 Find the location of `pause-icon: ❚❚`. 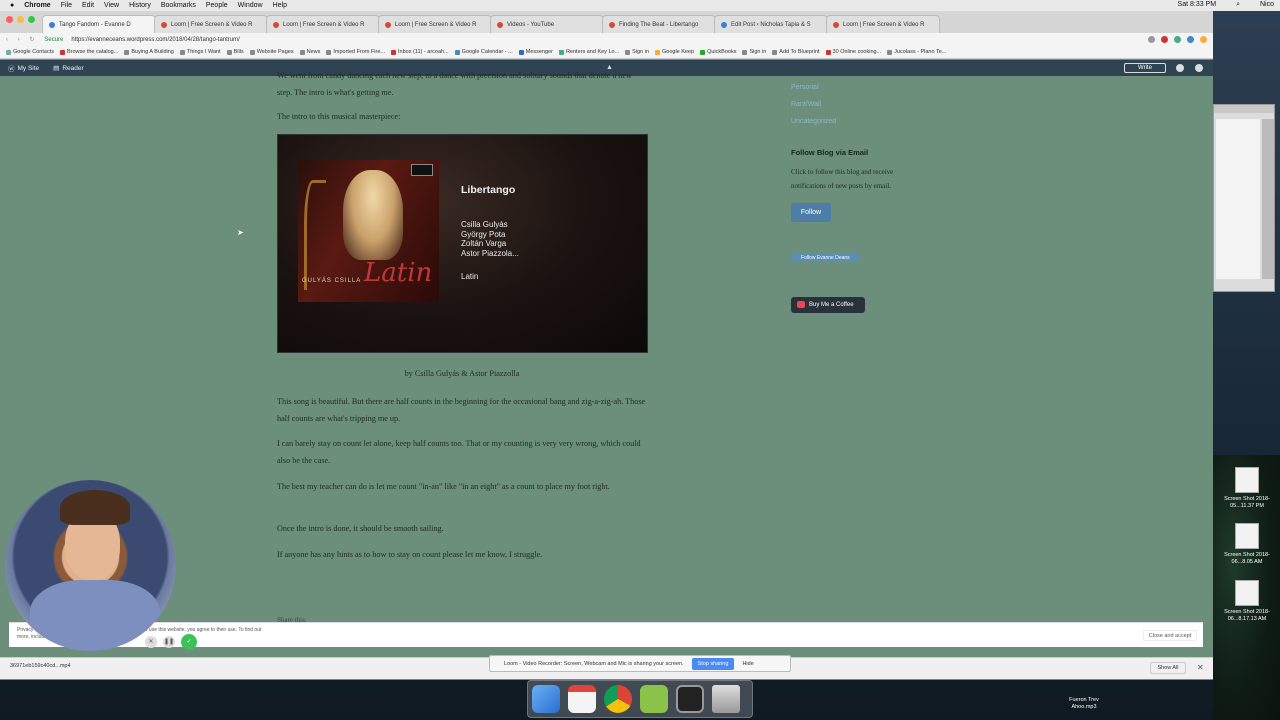

pause-icon: ❚❚ is located at coordinates (169, 642).